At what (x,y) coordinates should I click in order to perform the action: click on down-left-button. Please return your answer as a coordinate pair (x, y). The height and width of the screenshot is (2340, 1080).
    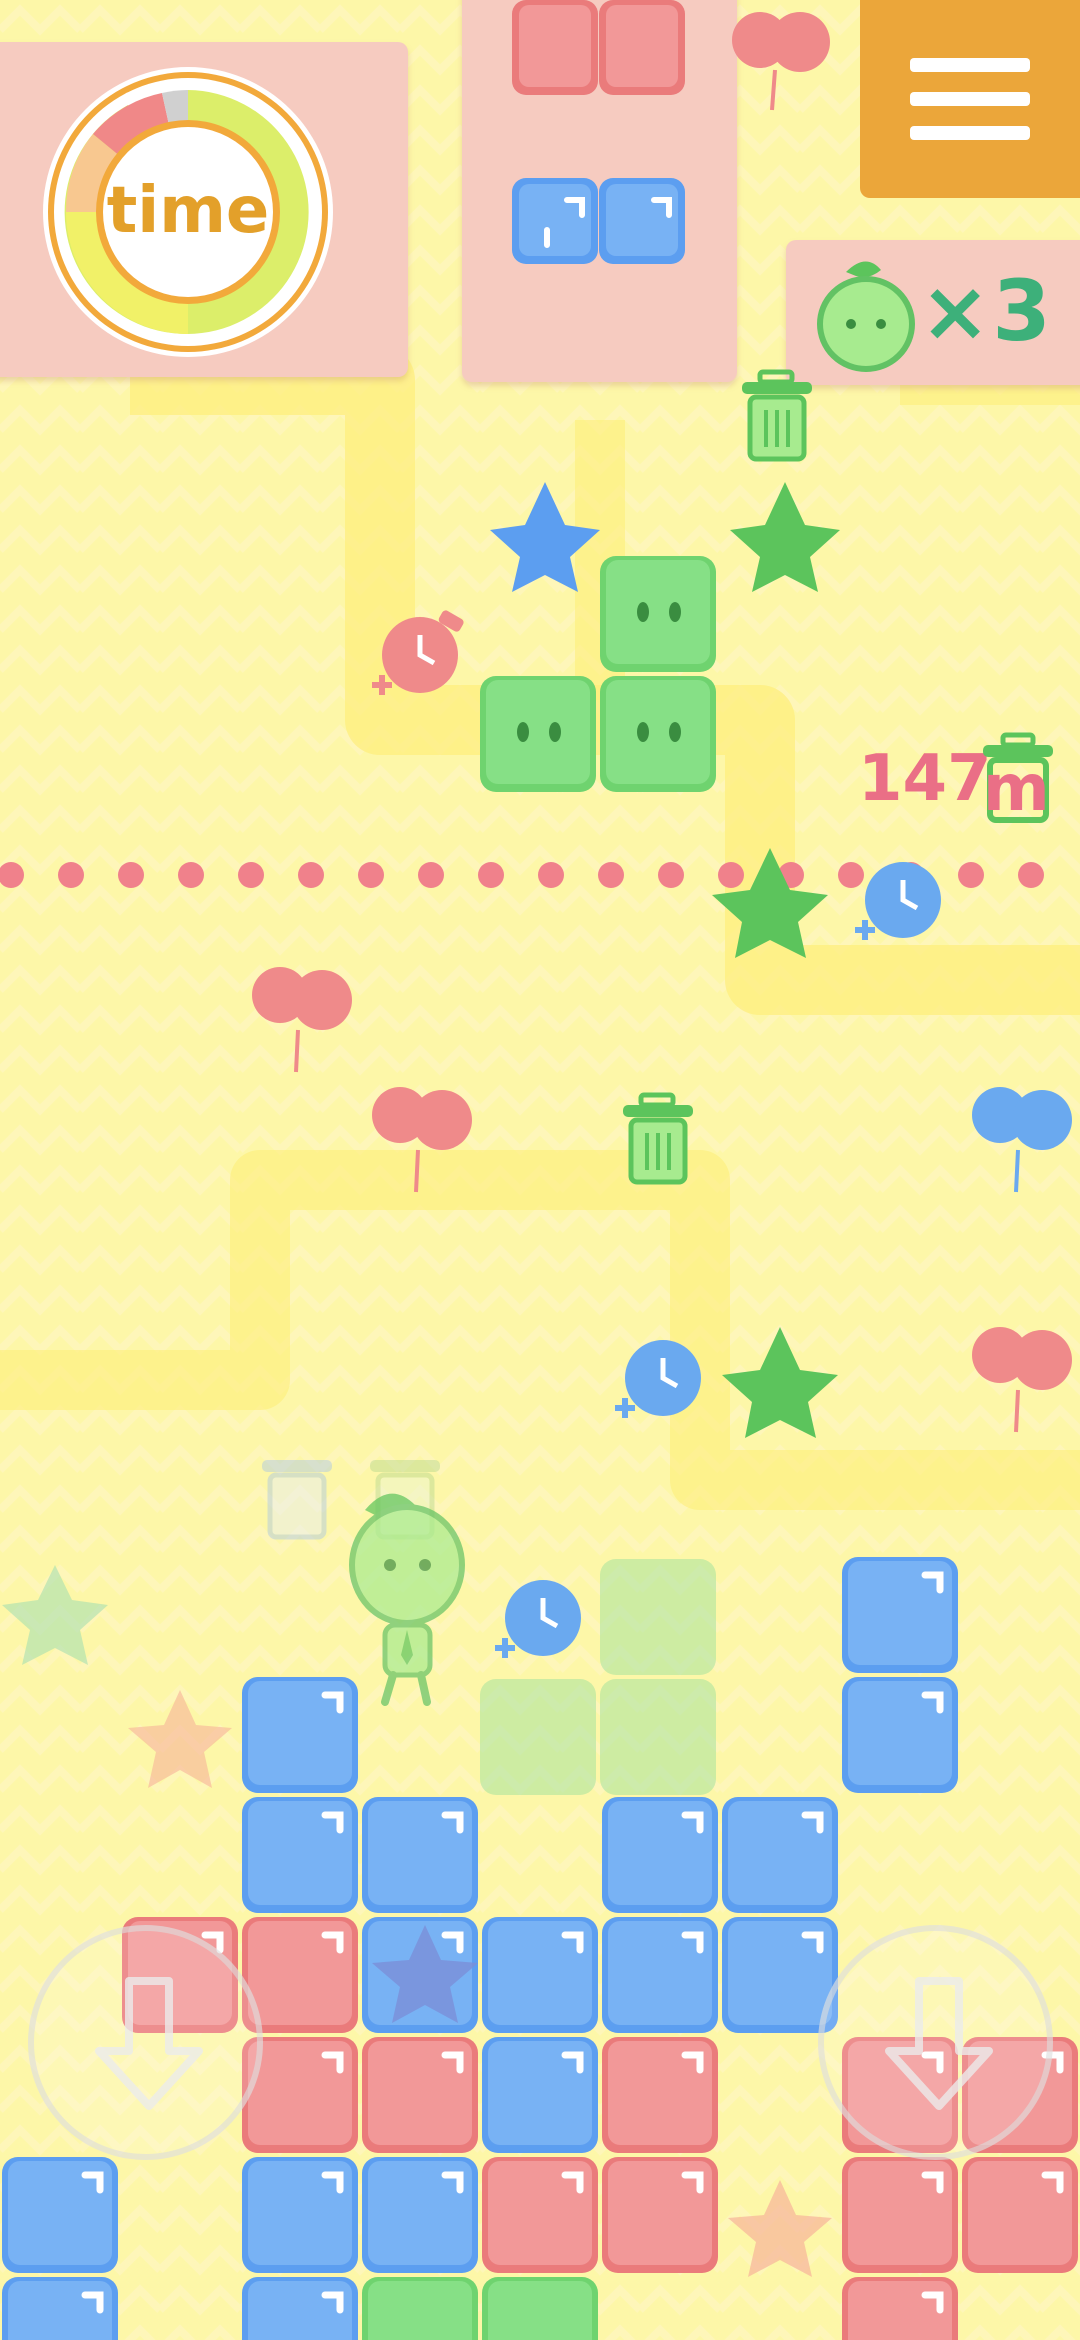
    Looking at the image, I should click on (145, 2042).